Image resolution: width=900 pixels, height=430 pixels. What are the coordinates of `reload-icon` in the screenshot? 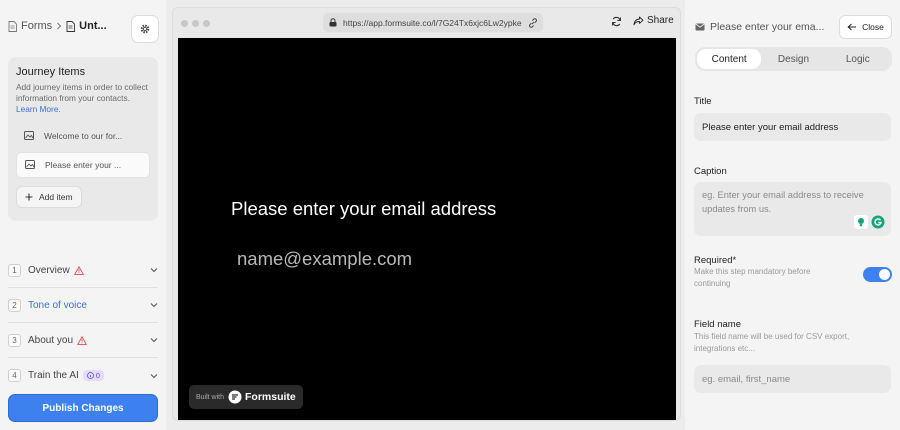 It's located at (616, 21).